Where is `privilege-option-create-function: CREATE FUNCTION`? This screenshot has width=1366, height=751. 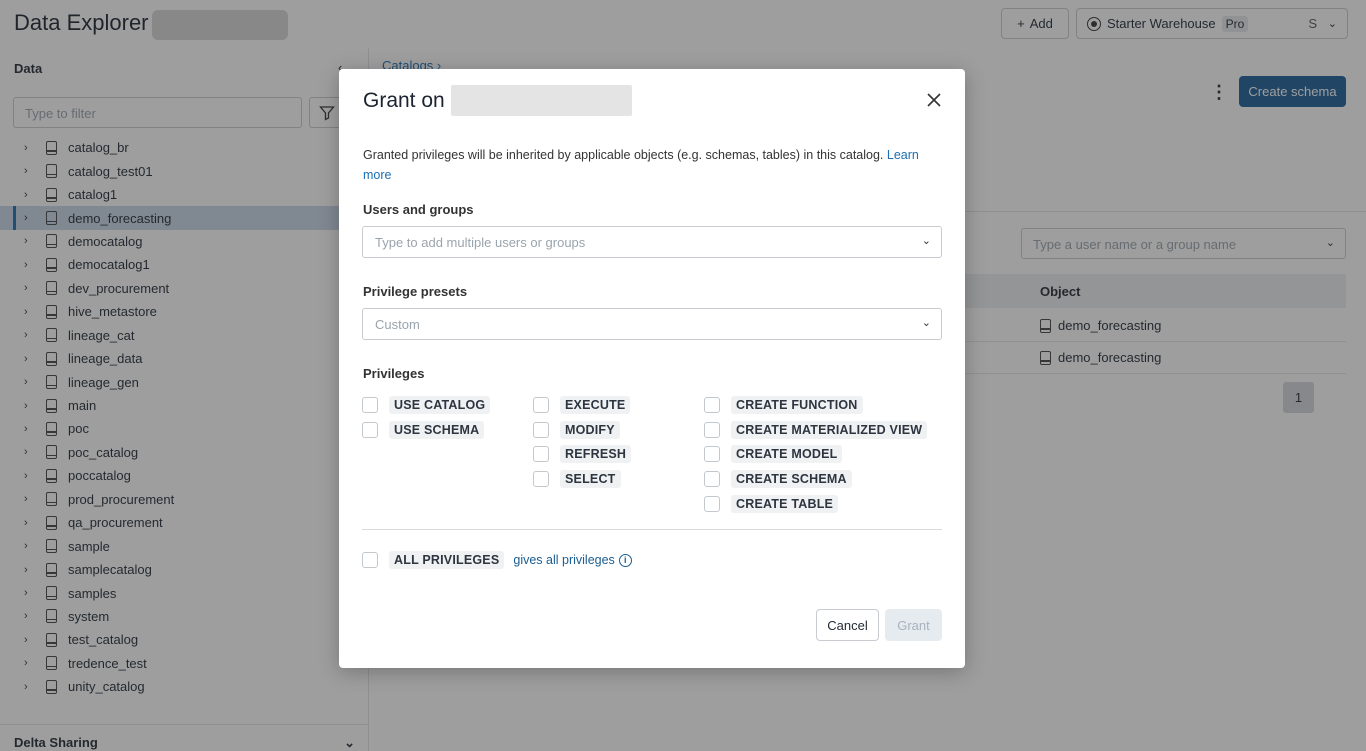
privilege-option-create-function: CREATE FUNCTION is located at coordinates (783, 405).